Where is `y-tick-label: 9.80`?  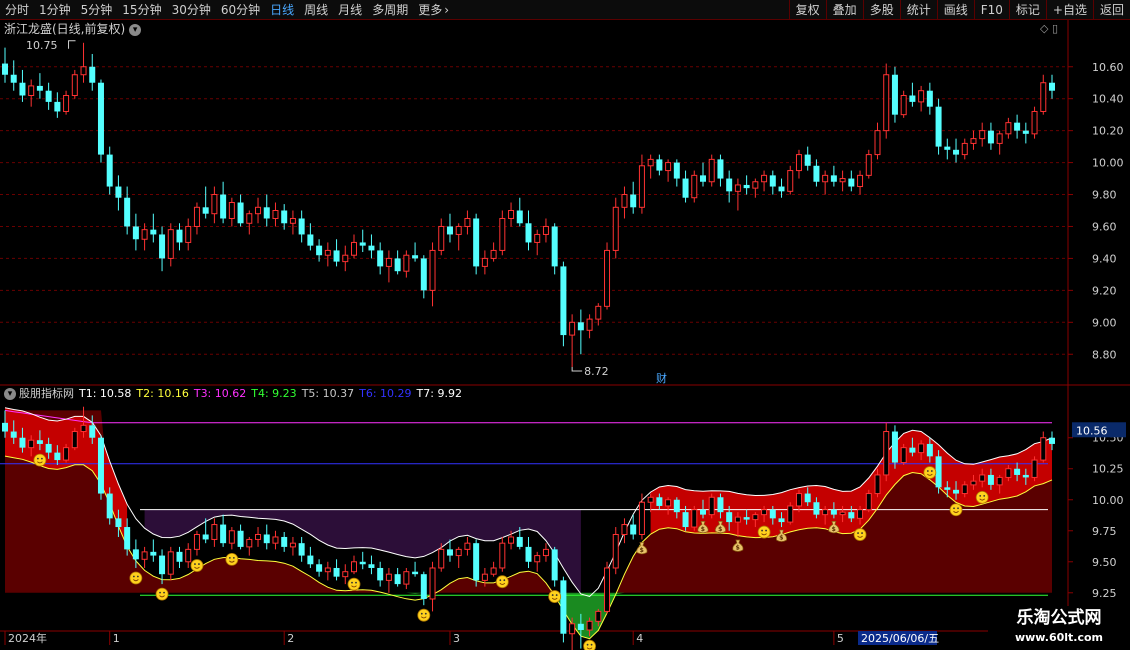 y-tick-label: 9.80 is located at coordinates (1104, 195).